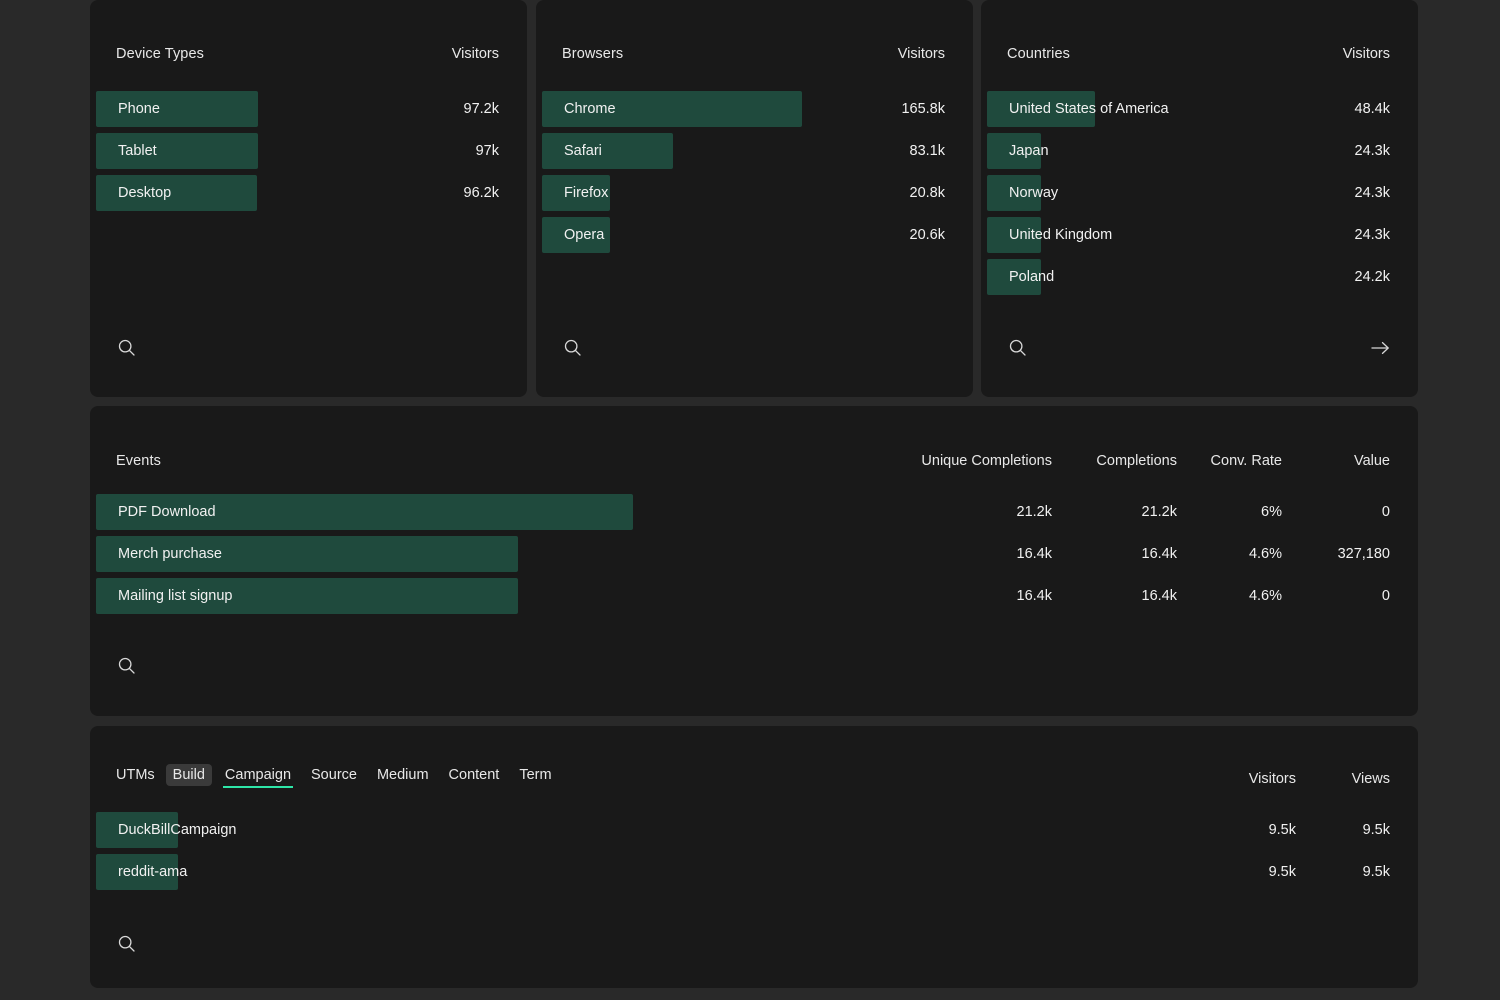 The height and width of the screenshot is (1000, 1500). I want to click on row-visitors: 96.2k, so click(481, 193).